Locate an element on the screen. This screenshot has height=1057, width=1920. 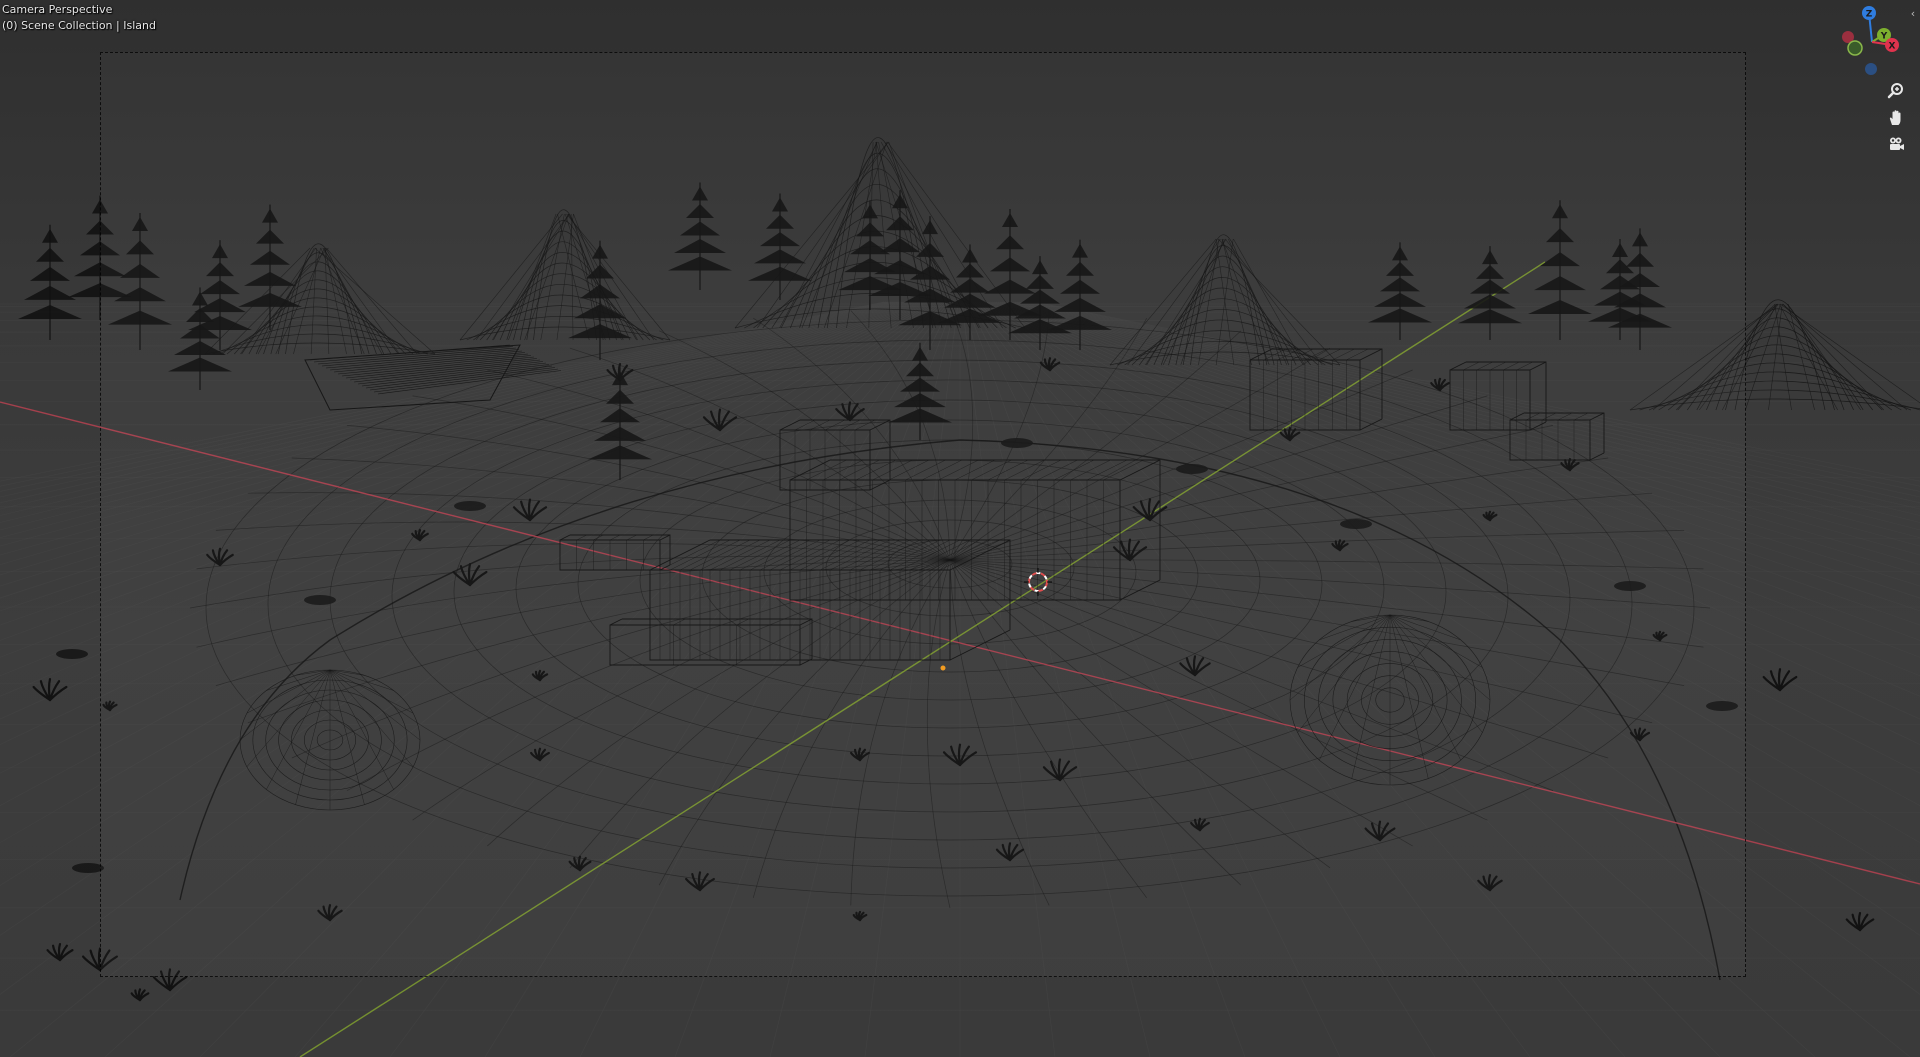
camera-view-icon is located at coordinates (1896, 145).